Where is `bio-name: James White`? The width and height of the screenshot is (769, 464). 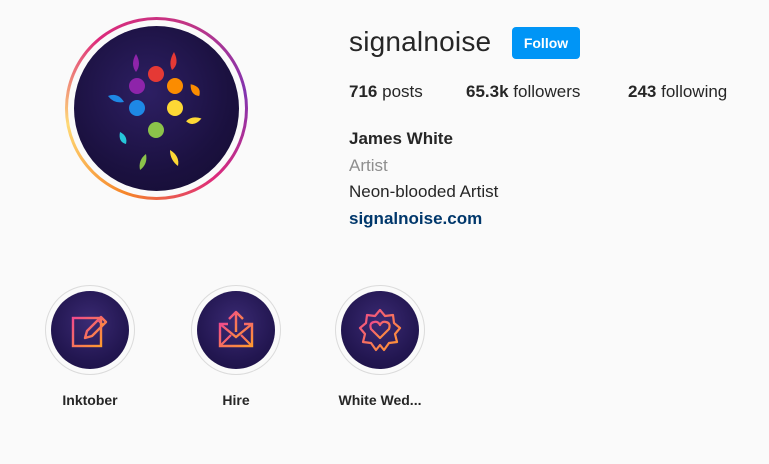 bio-name: James White is located at coordinates (401, 138).